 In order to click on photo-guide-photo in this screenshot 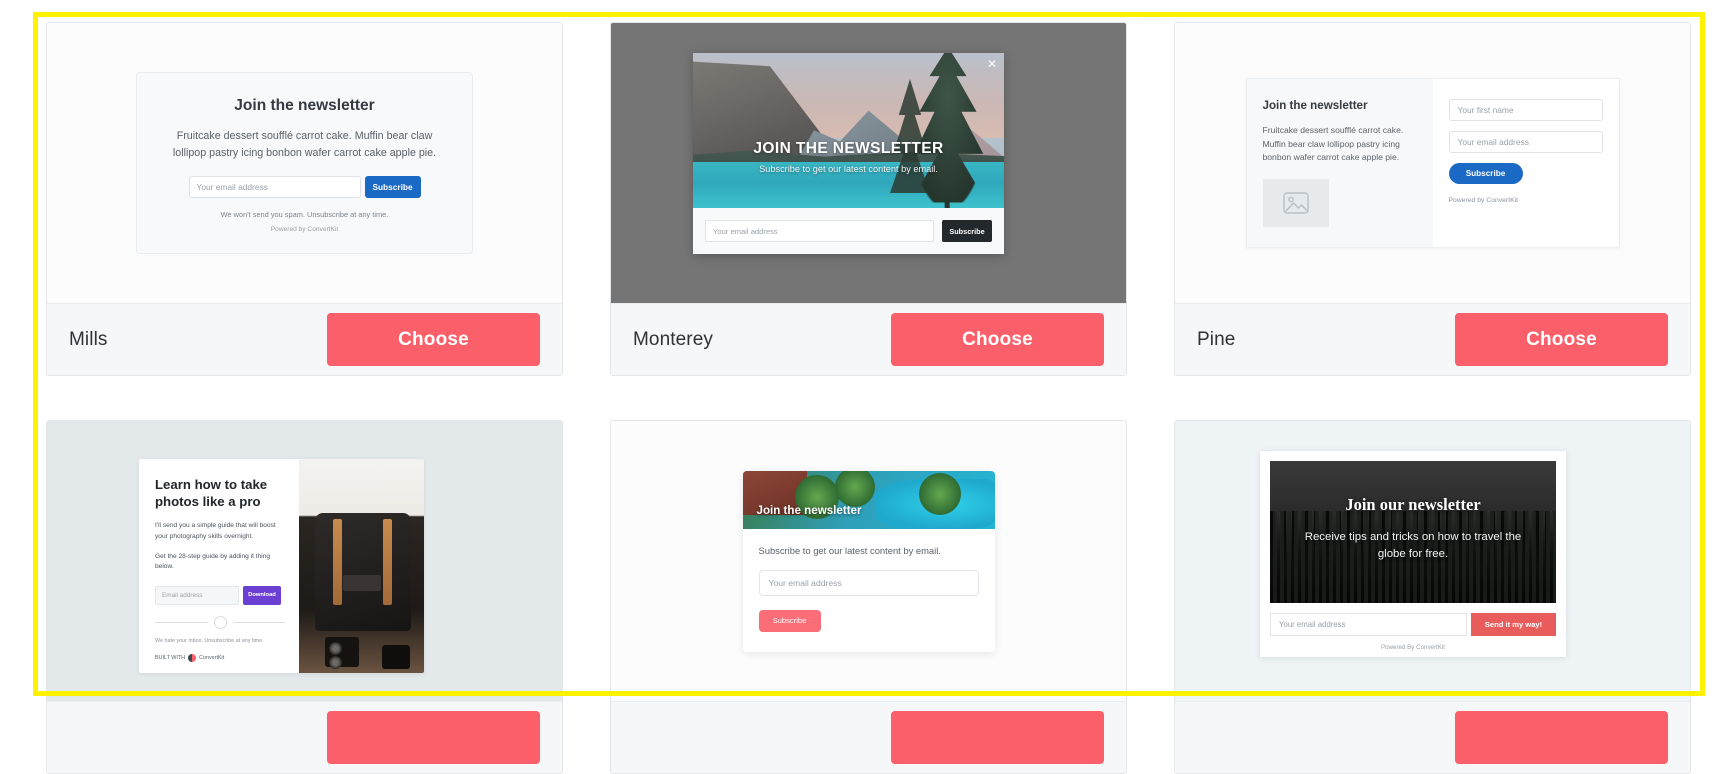, I will do `click(361, 566)`.